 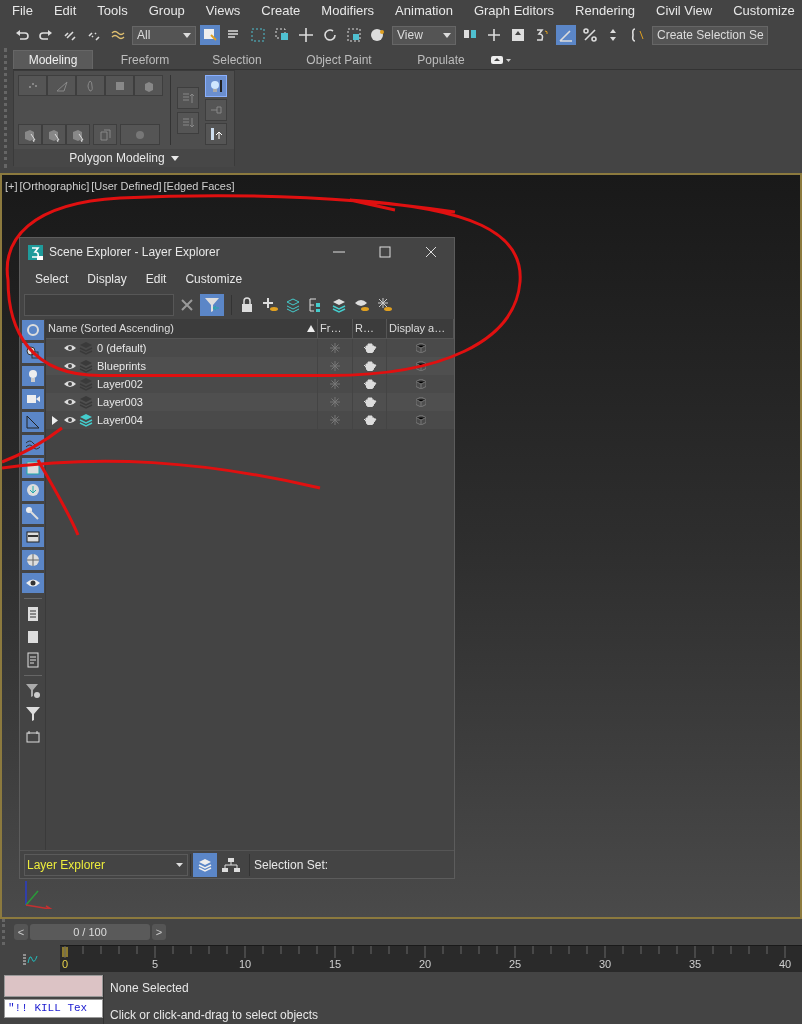 I want to click on column-header: Name (Sorted Ascending), so click(x=182, y=328).